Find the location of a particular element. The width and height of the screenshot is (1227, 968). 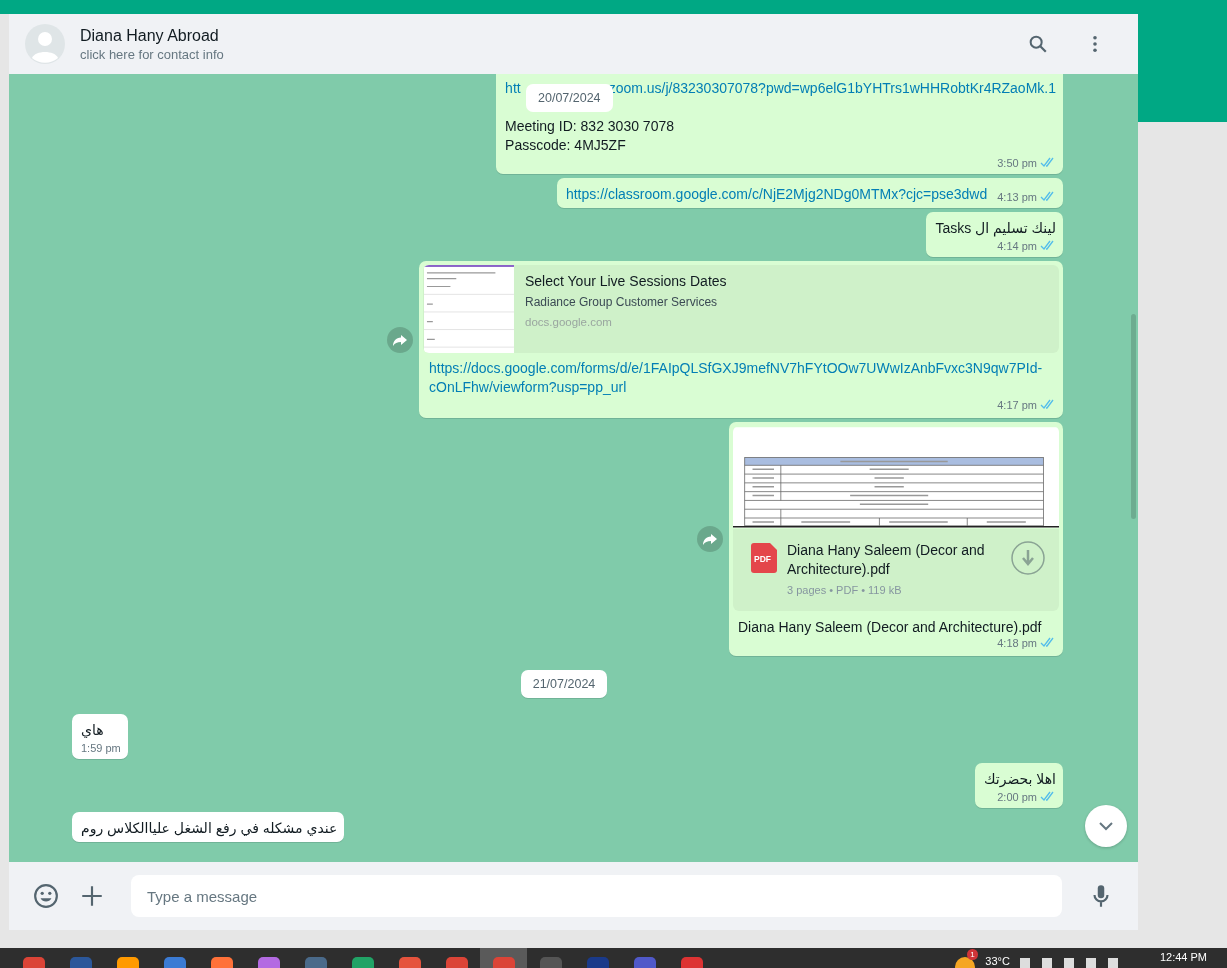

message-text: اهلا بحضرتك is located at coordinates (1020, 779).